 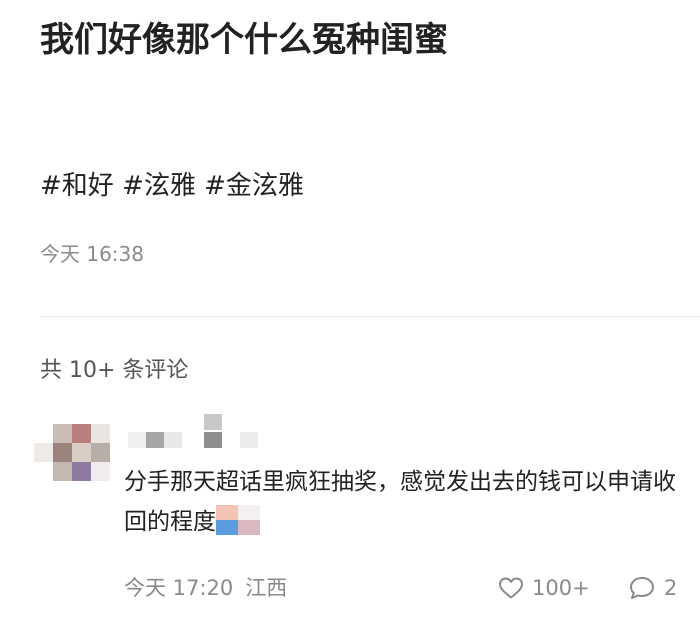 I want to click on emoji-redacted, so click(x=239, y=520).